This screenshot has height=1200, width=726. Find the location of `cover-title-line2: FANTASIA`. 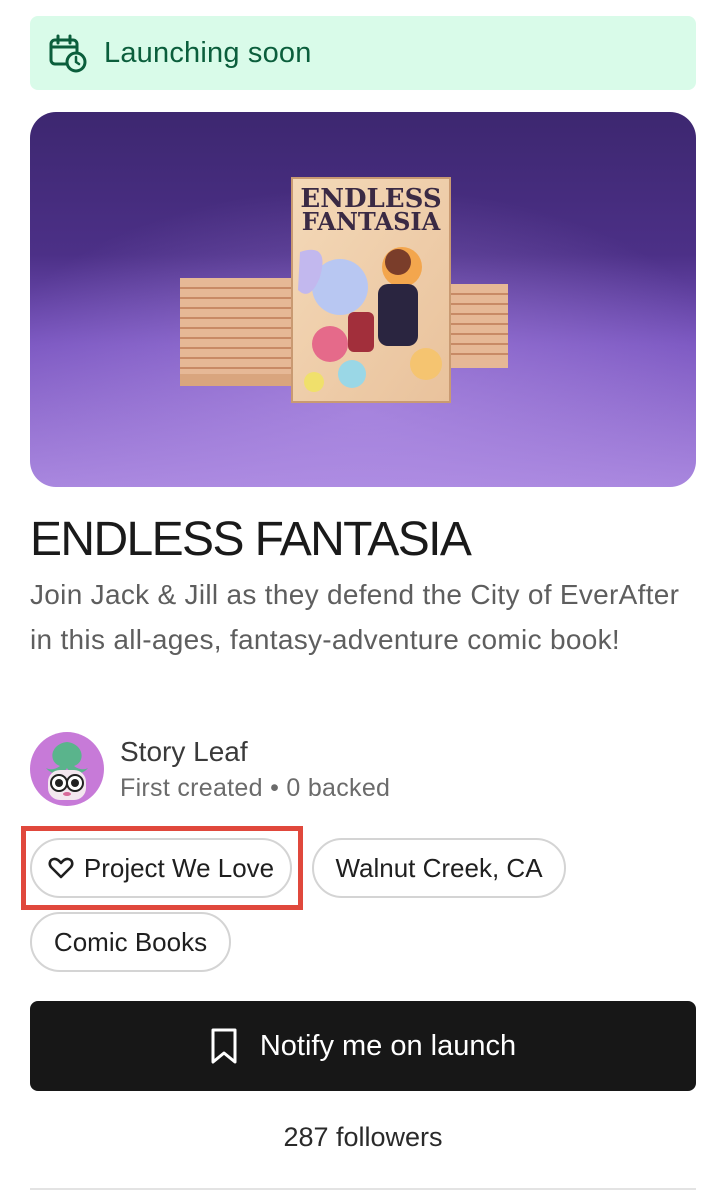

cover-title-line2: FANTASIA is located at coordinates (371, 221).